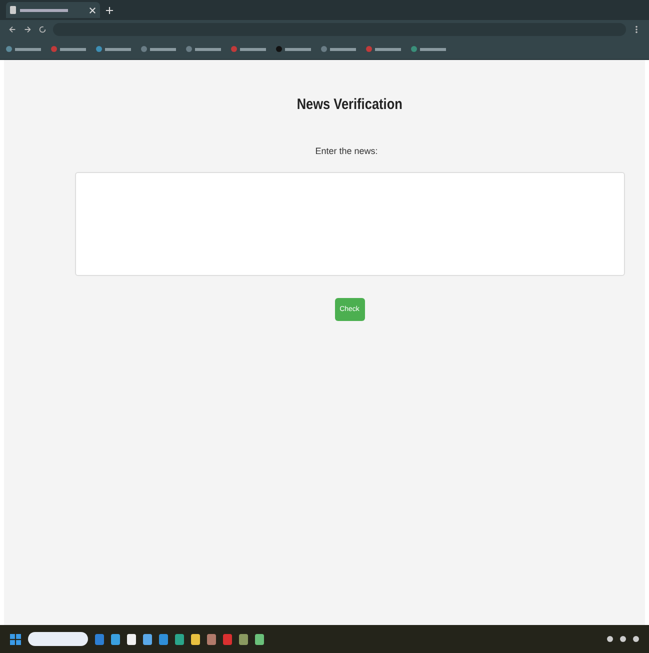 The image size is (649, 653). What do you see at coordinates (349, 224) in the screenshot?
I see `news-input-field` at bounding box center [349, 224].